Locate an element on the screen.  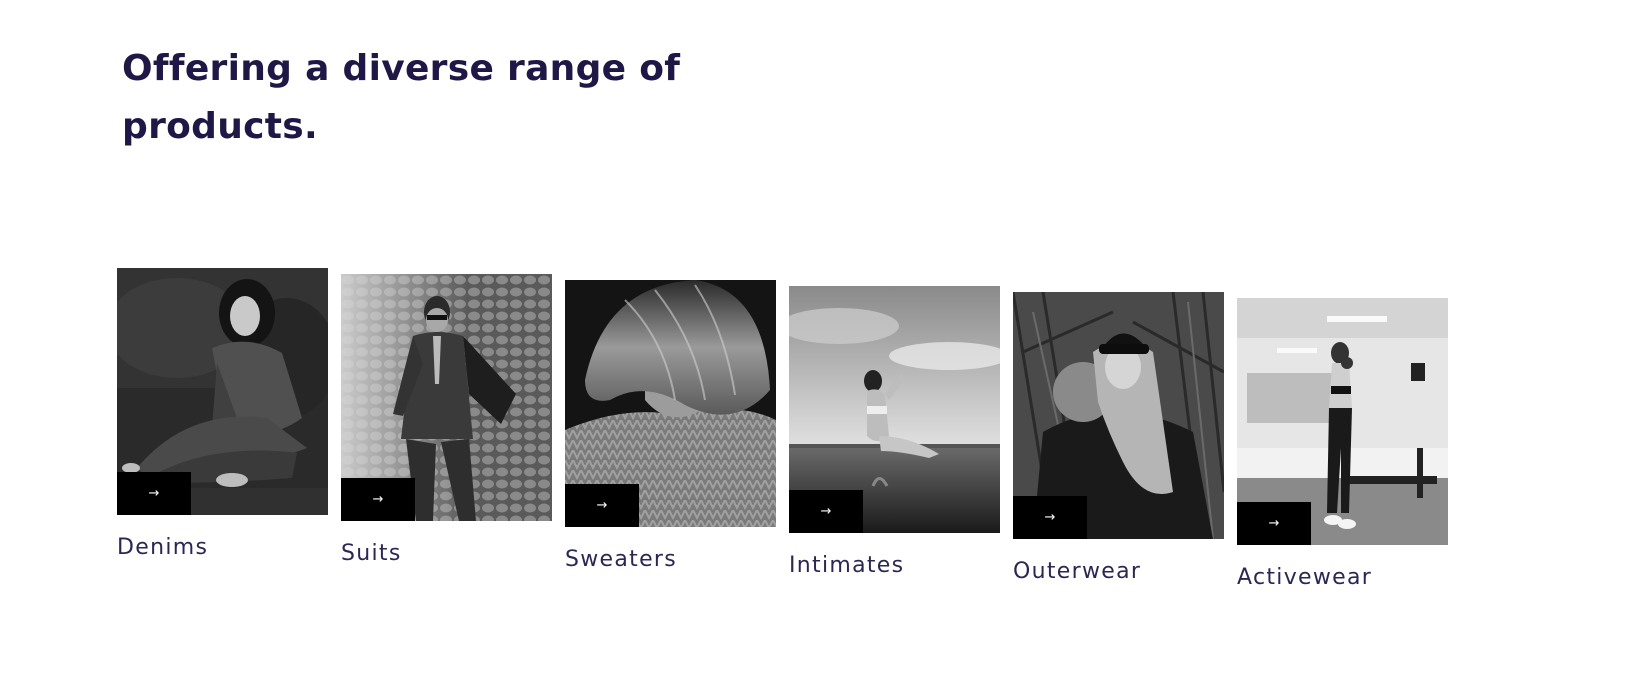
category-label-activewear: Activewear is located at coordinates (1342, 578).